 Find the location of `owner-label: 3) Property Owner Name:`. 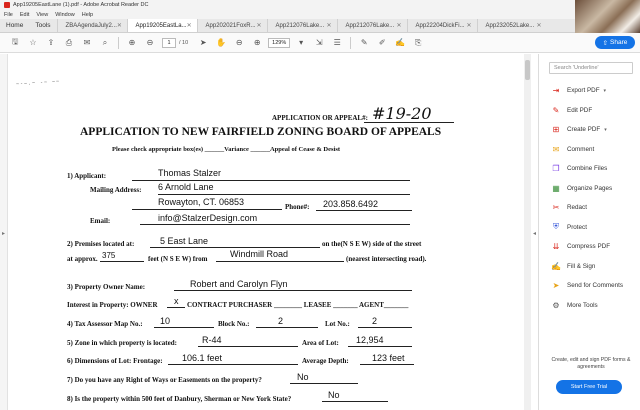

owner-label: 3) Property Owner Name: is located at coordinates (106, 287).